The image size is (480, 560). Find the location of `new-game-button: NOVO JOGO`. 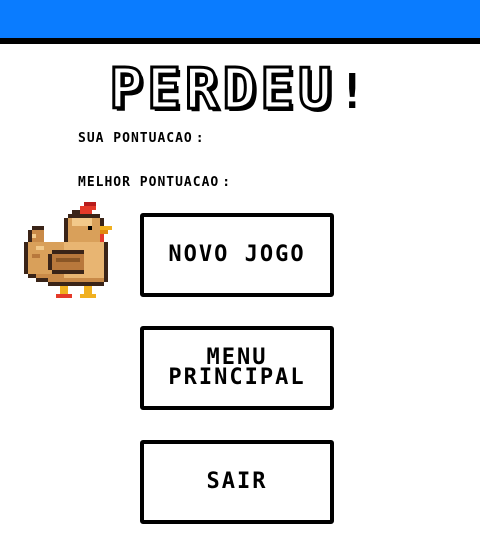

new-game-button: NOVO JOGO is located at coordinates (237, 255).